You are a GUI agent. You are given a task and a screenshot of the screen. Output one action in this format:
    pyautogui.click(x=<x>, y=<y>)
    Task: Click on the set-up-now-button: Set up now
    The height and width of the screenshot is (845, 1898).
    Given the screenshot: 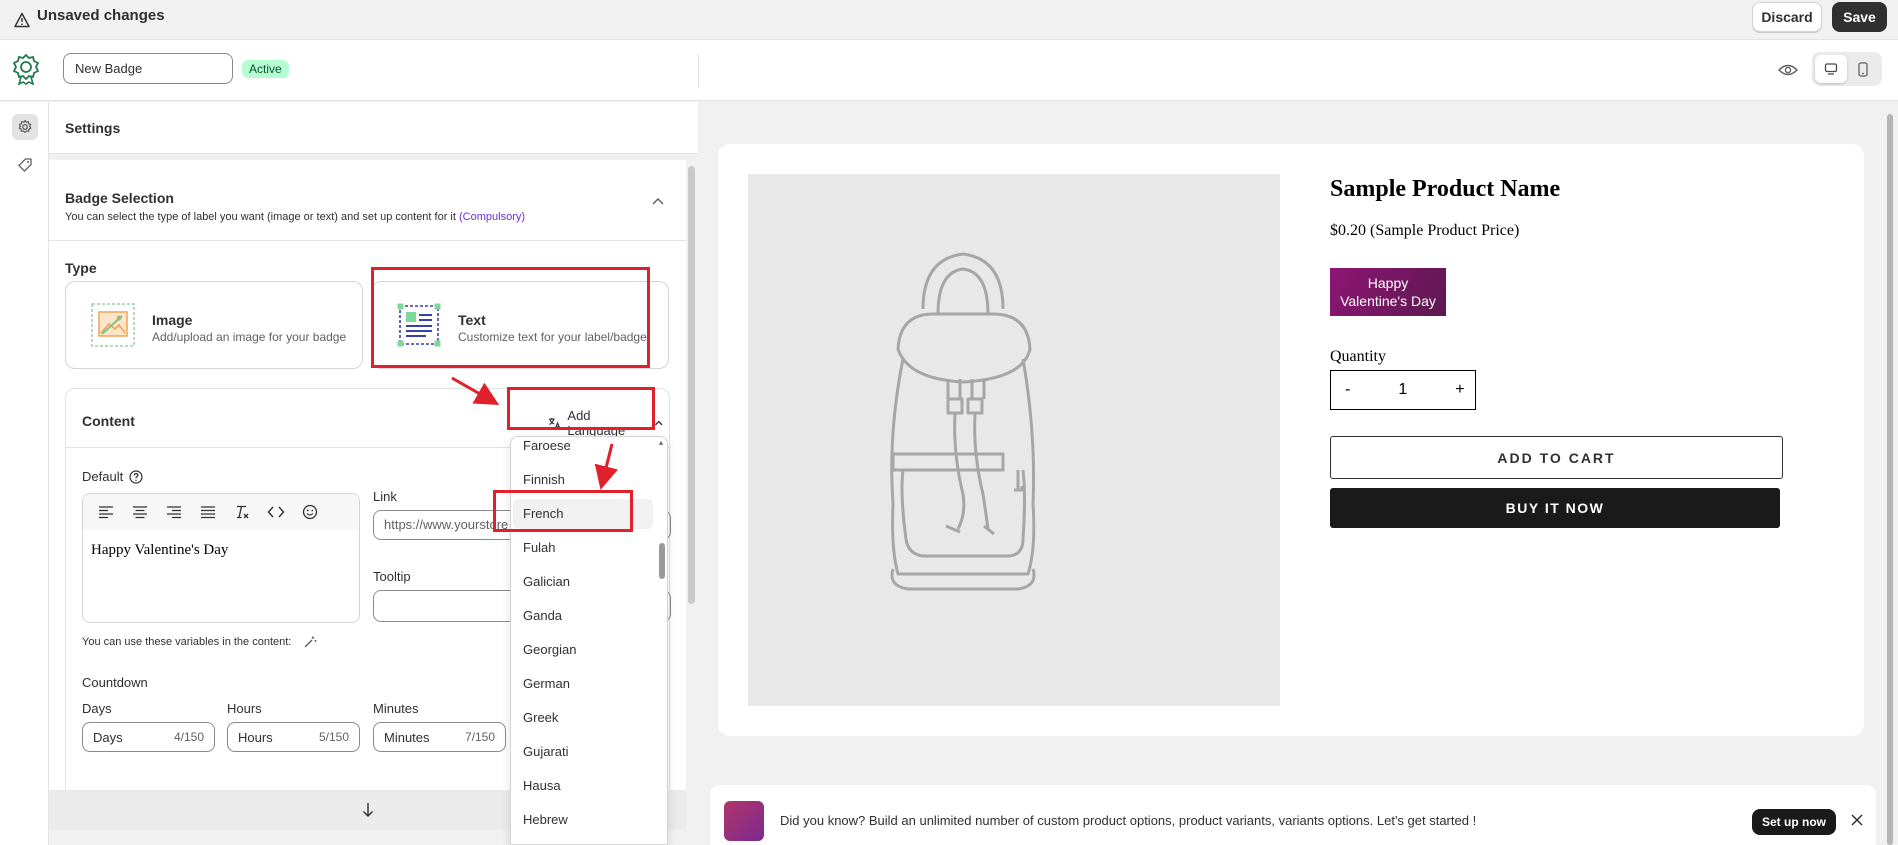 What is the action you would take?
    pyautogui.click(x=1794, y=822)
    